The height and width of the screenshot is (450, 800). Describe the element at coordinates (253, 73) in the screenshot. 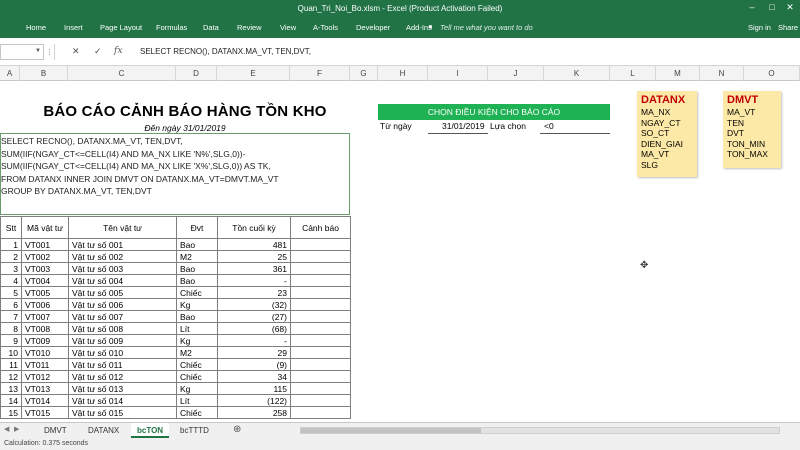

I see `column-header-e: E` at that location.